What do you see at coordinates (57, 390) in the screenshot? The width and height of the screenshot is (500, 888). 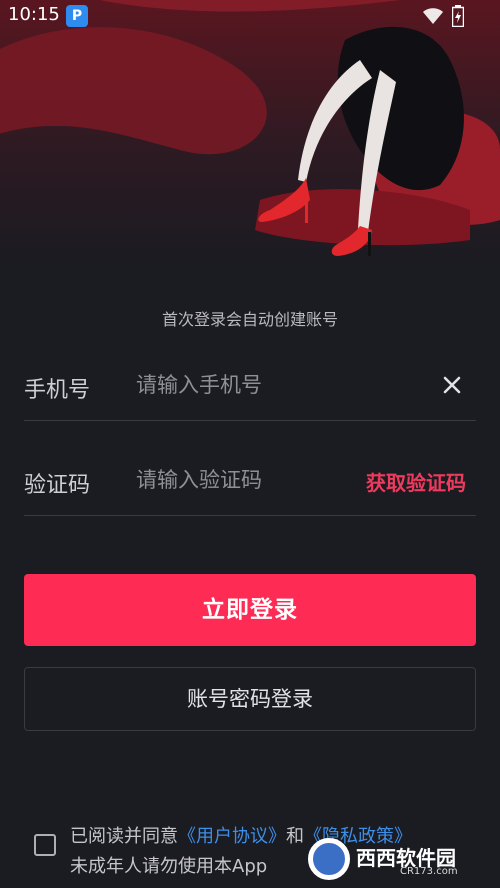 I see `phone-label: 手机号` at bounding box center [57, 390].